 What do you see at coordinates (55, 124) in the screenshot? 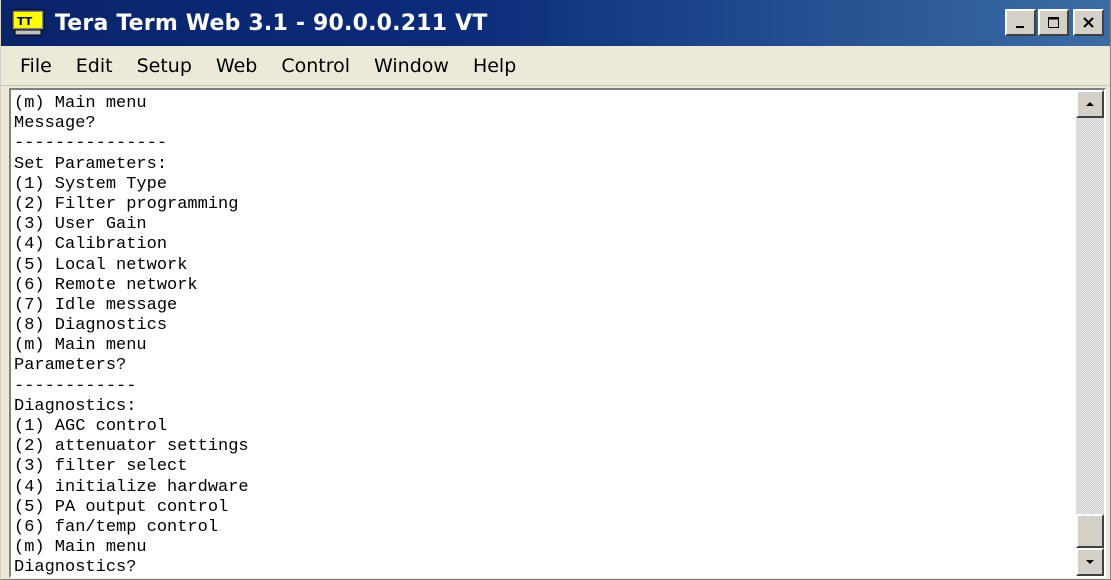
I see `terminal-line: Message?` at bounding box center [55, 124].